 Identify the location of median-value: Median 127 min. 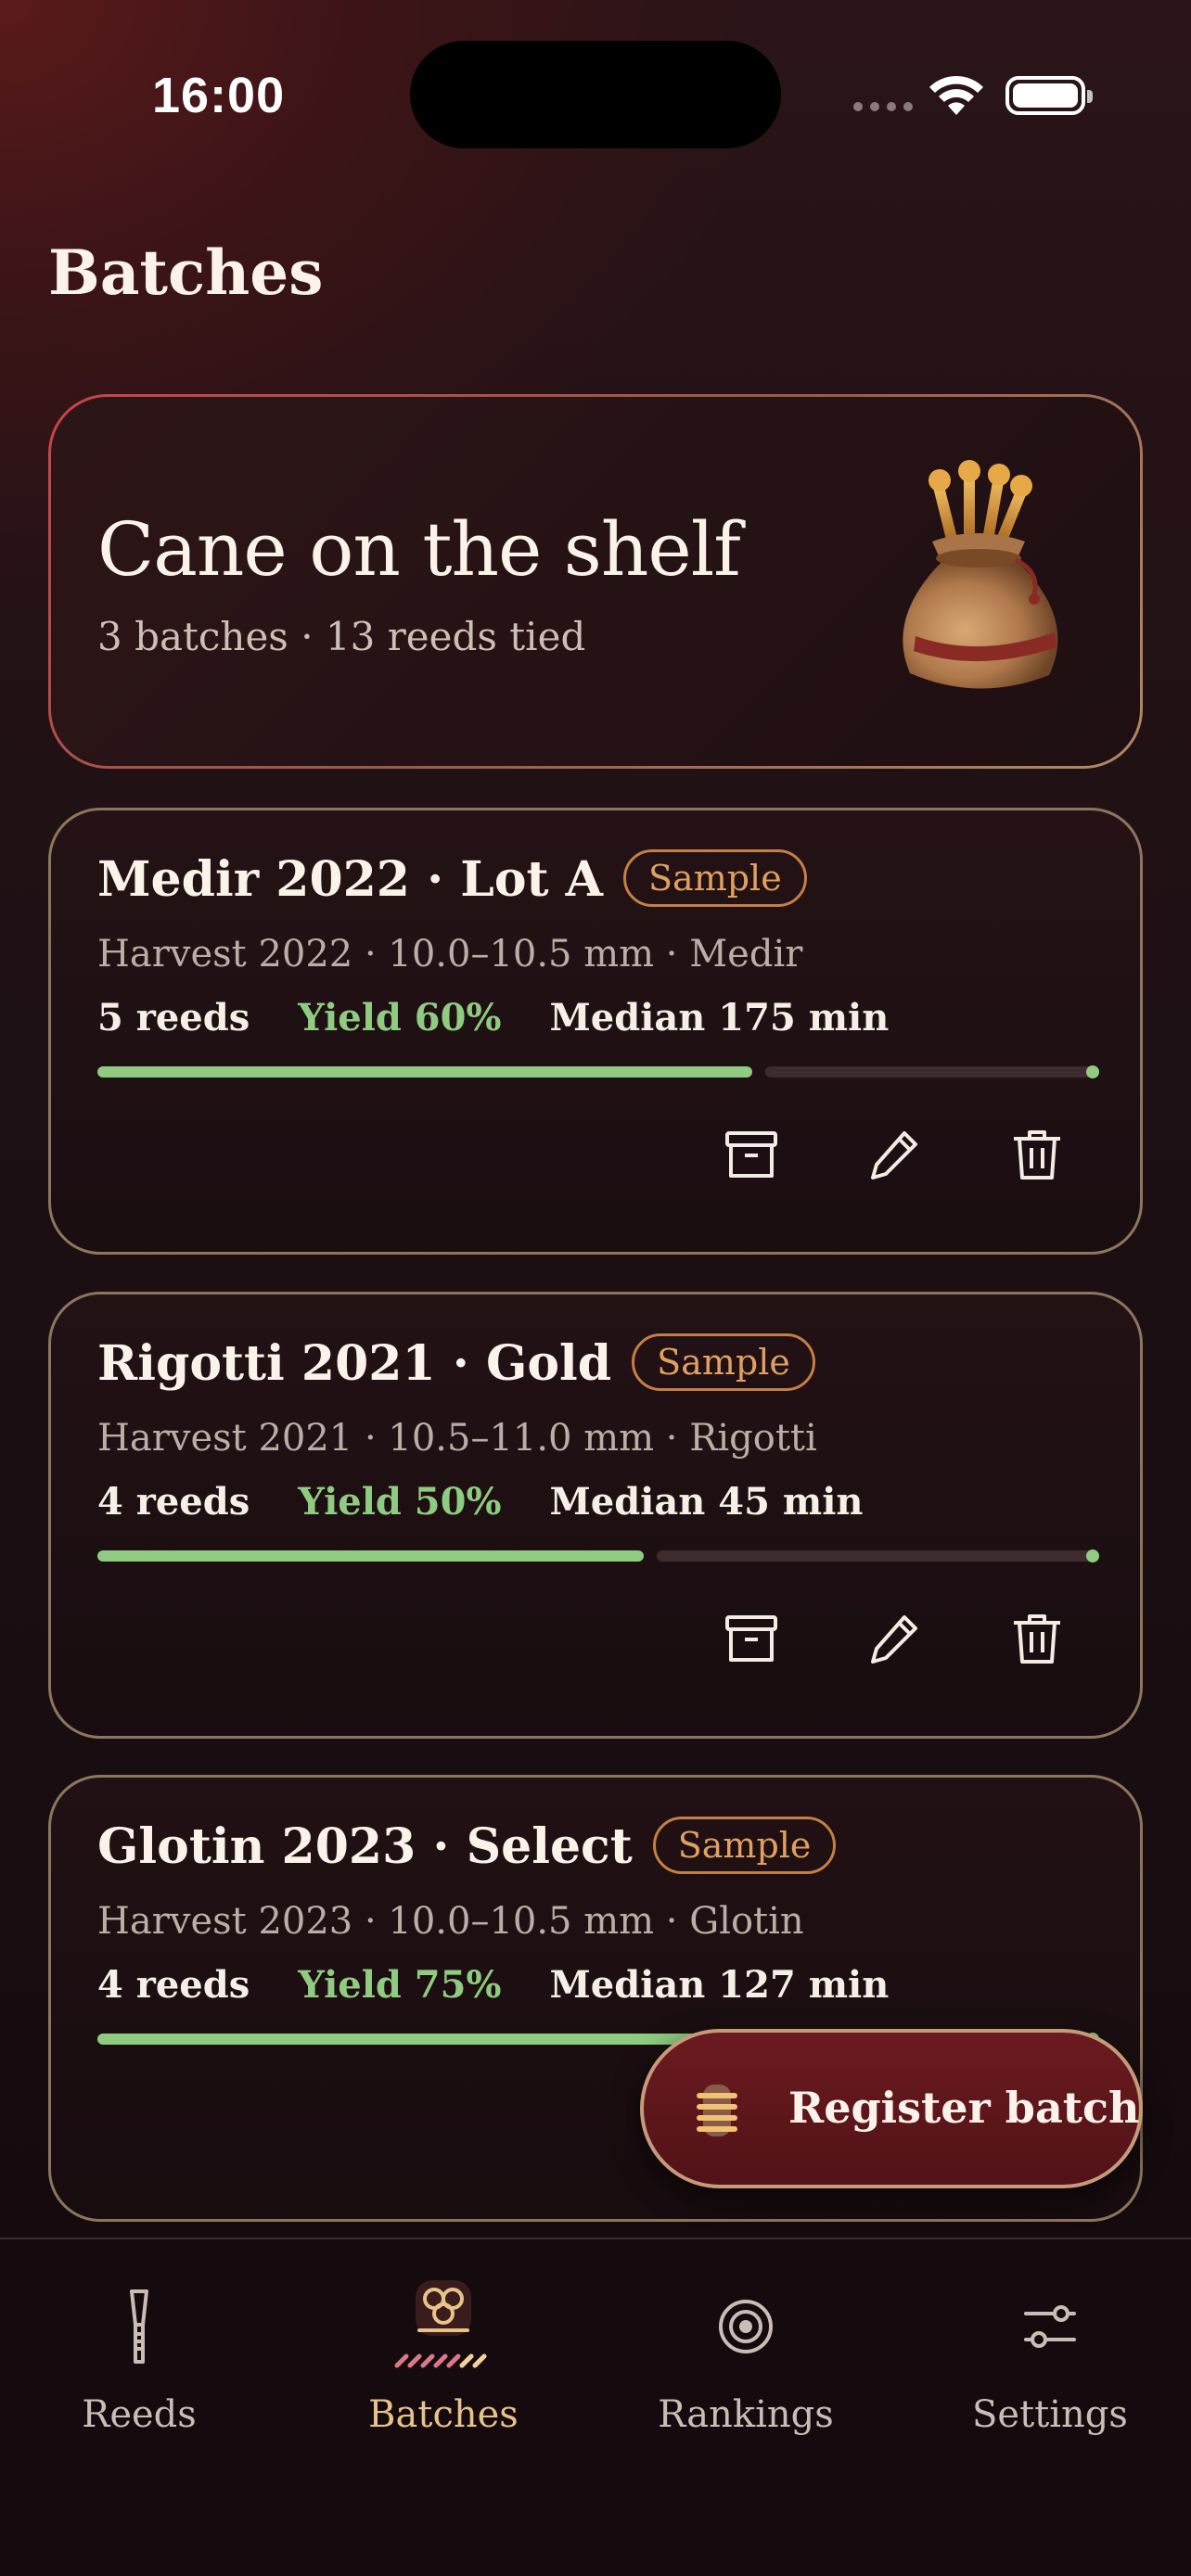
(719, 1985).